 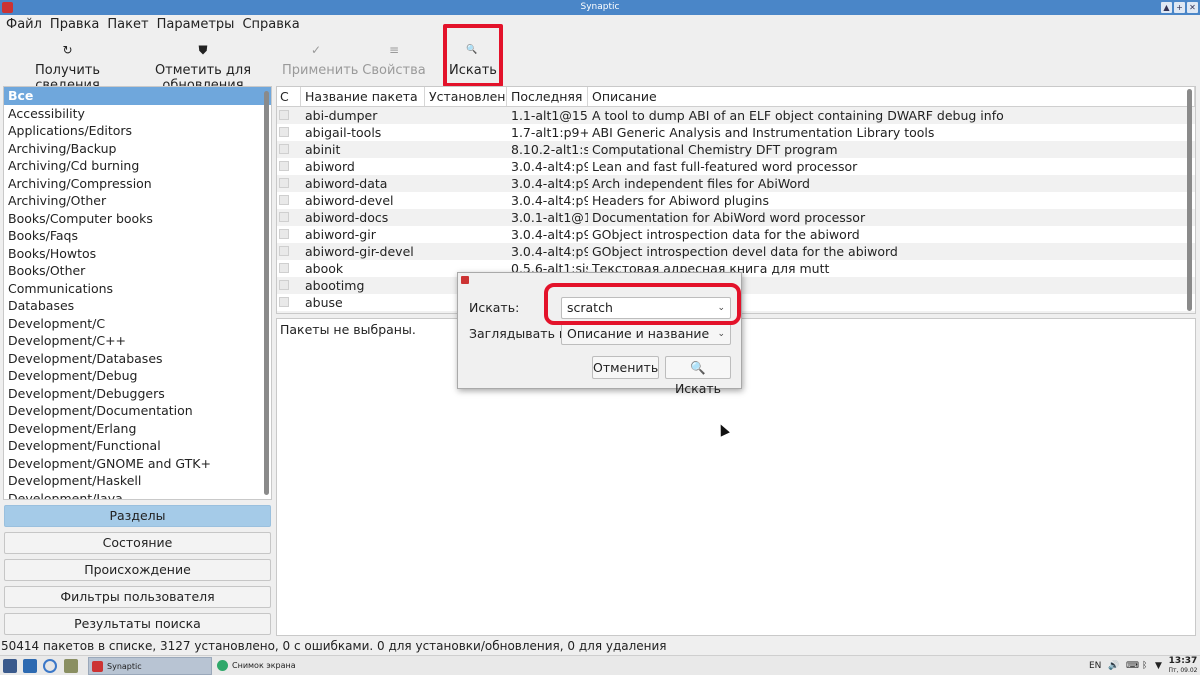 I want to click on section-item: Archiving/Cd burning, so click(x=137, y=166).